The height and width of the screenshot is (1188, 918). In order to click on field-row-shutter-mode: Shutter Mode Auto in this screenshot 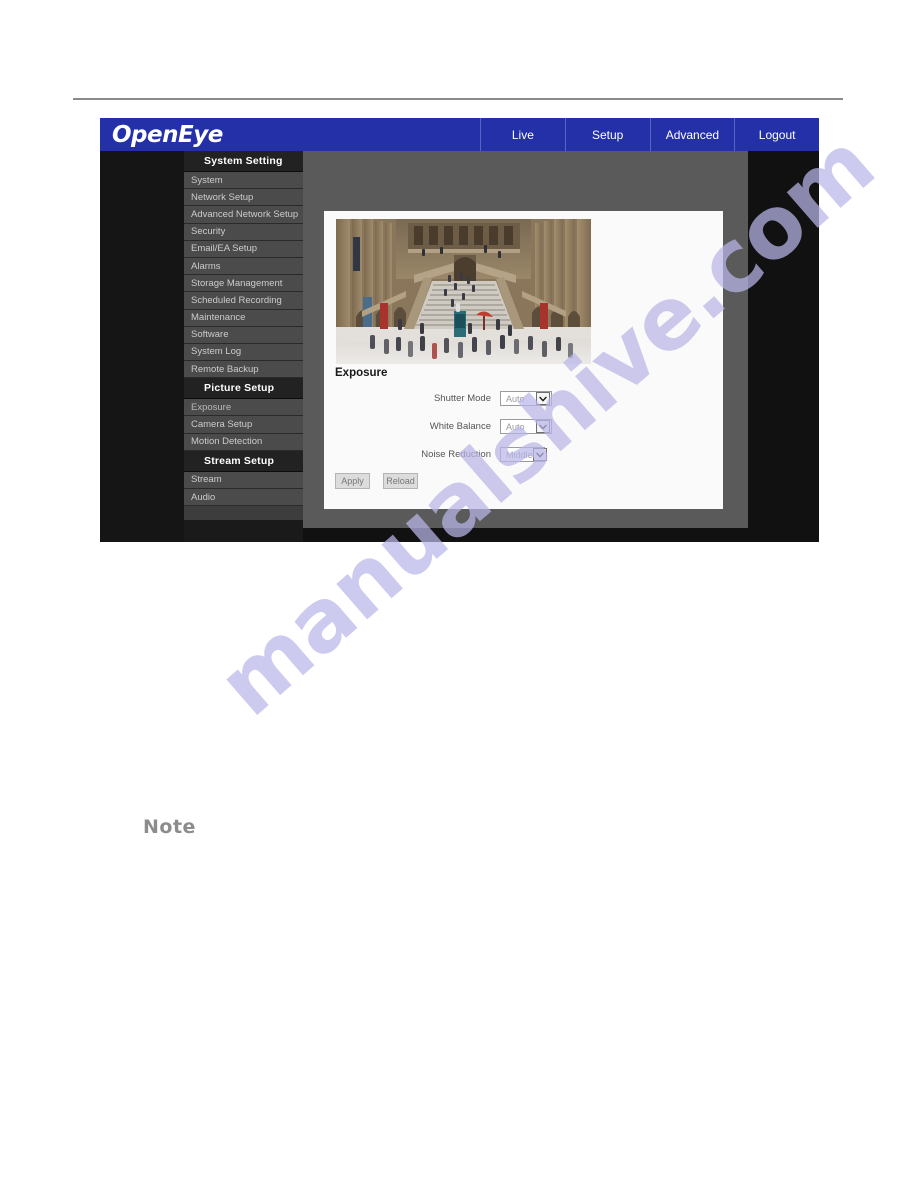, I will do `click(500, 398)`.